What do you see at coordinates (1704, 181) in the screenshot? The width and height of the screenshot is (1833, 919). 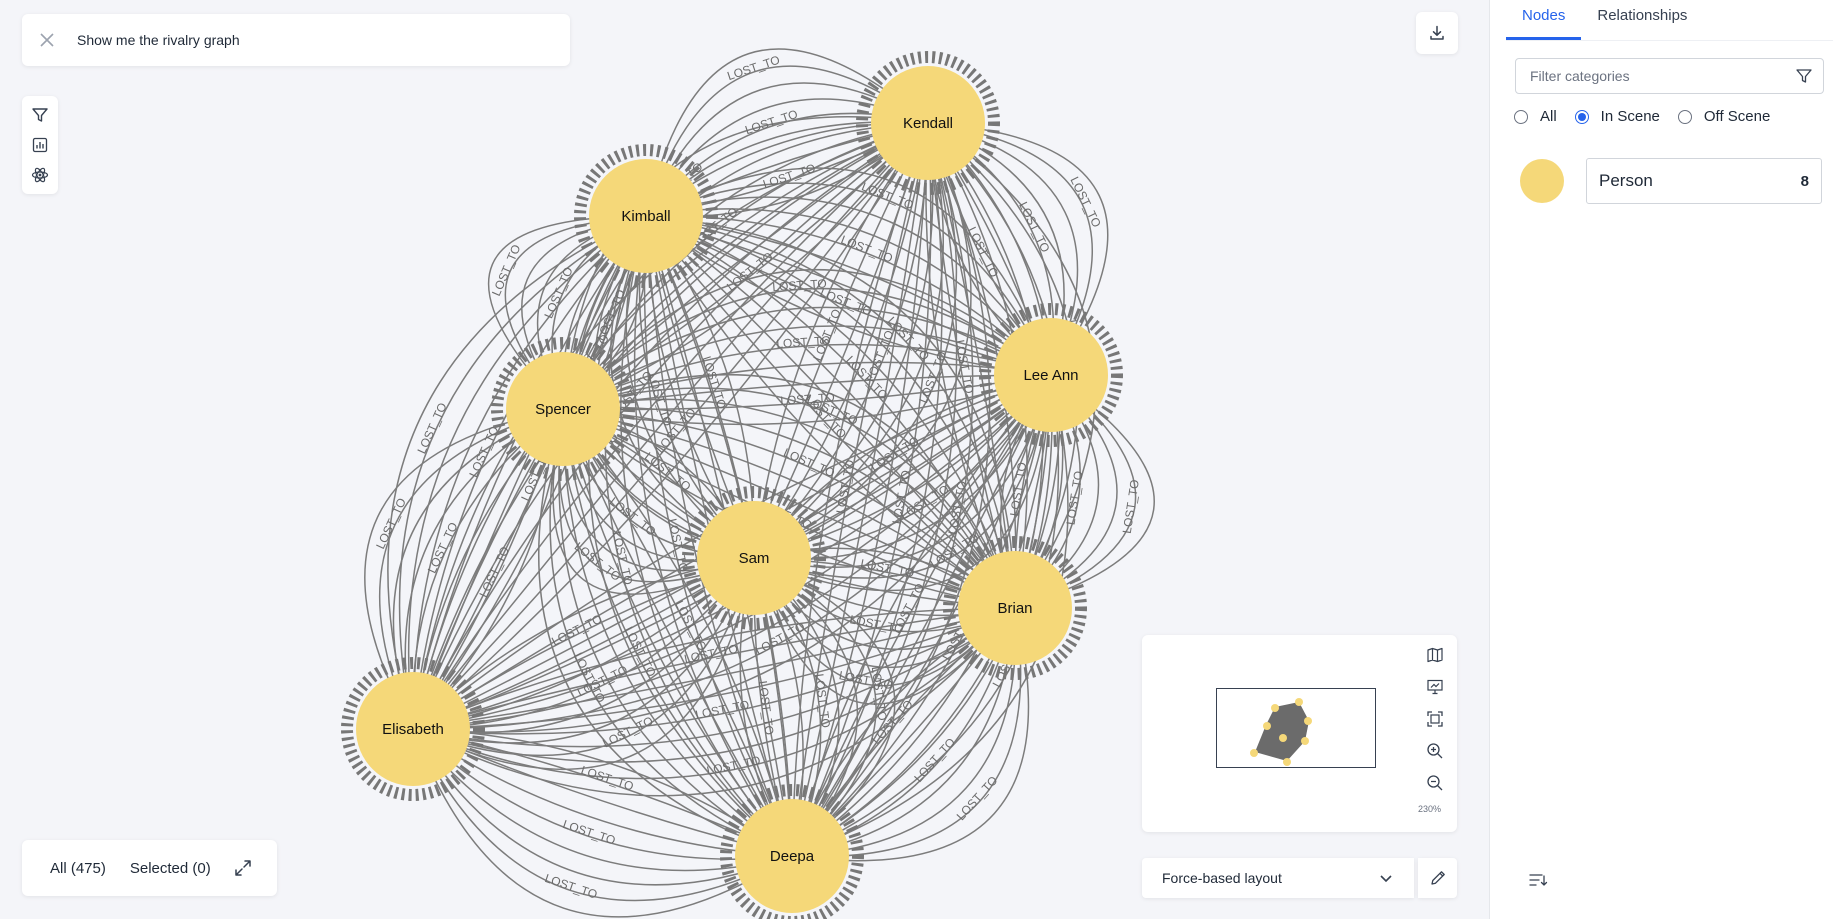 I see `category-item-person: Person 8` at bounding box center [1704, 181].